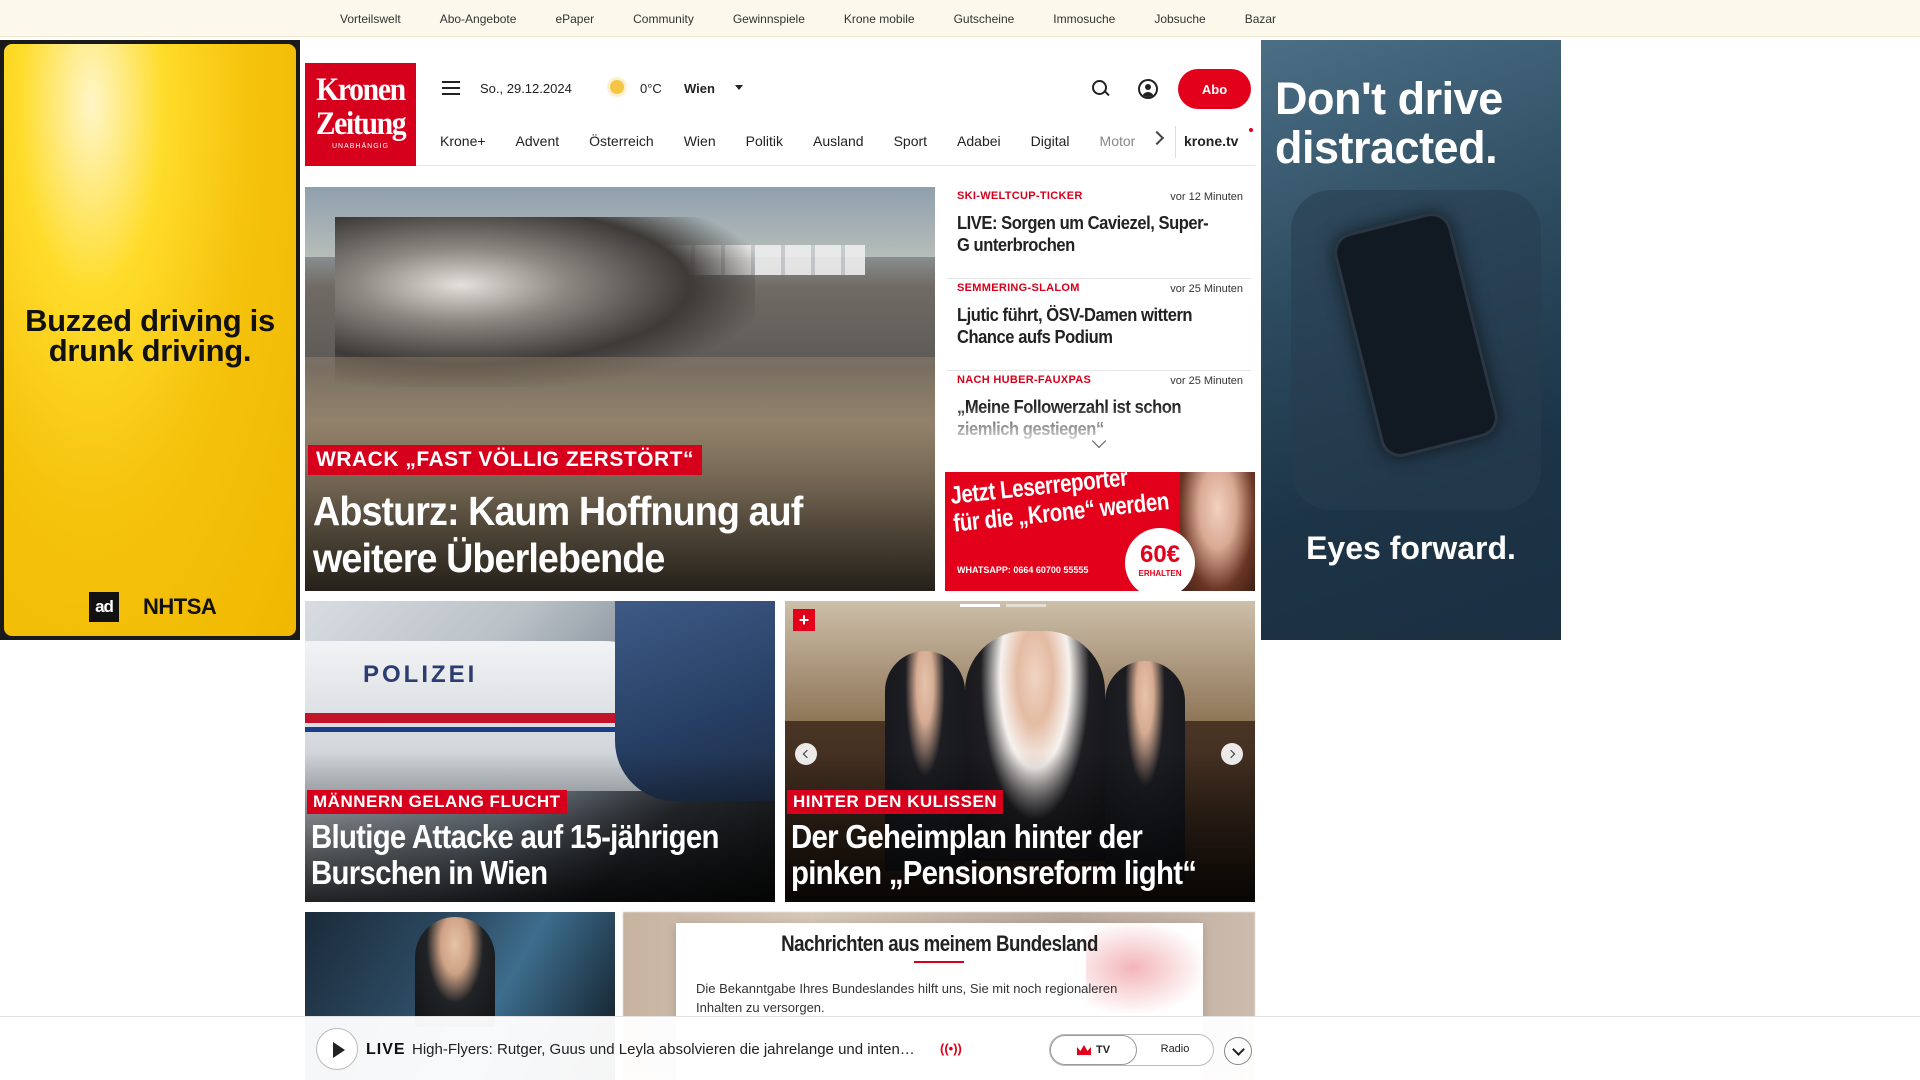 This screenshot has height=1080, width=1920. Describe the element at coordinates (1100, 88) in the screenshot. I see `search-icon` at that location.